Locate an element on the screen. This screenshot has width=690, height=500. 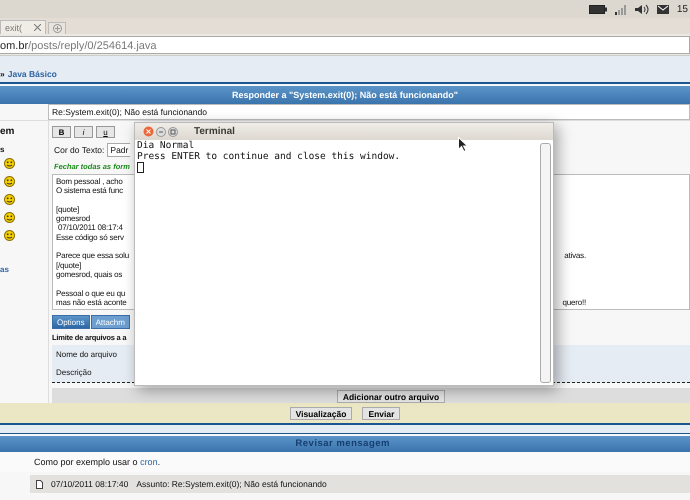
add-file-button: Adicionar outro arquivo is located at coordinates (391, 396).